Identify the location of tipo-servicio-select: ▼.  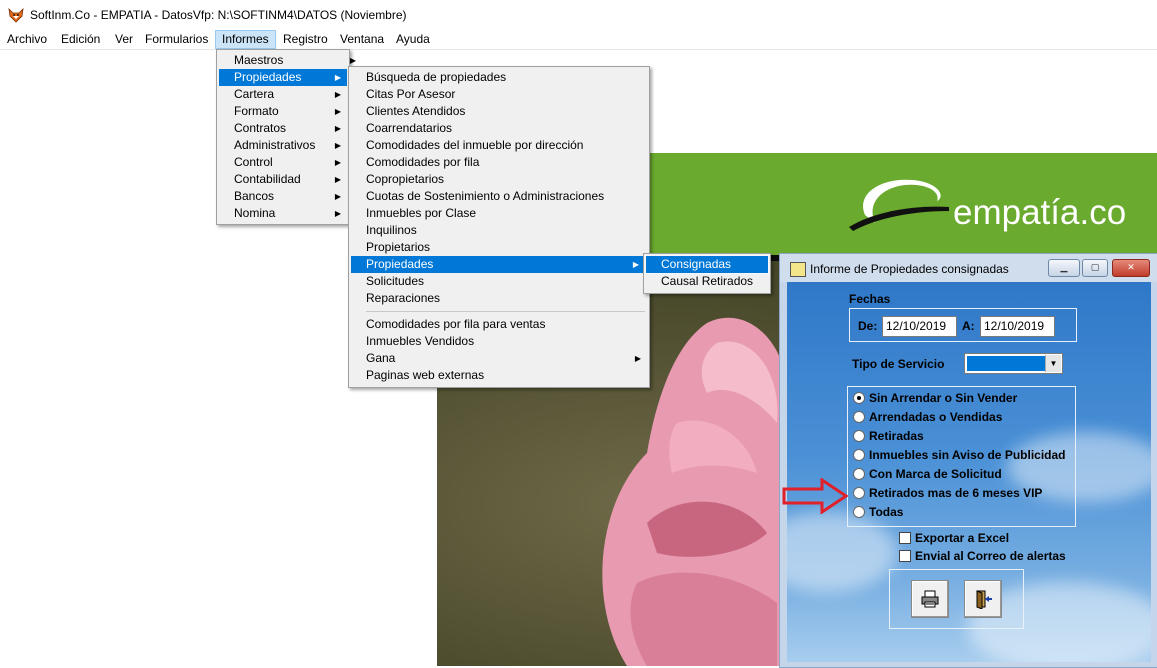
(1013, 363).